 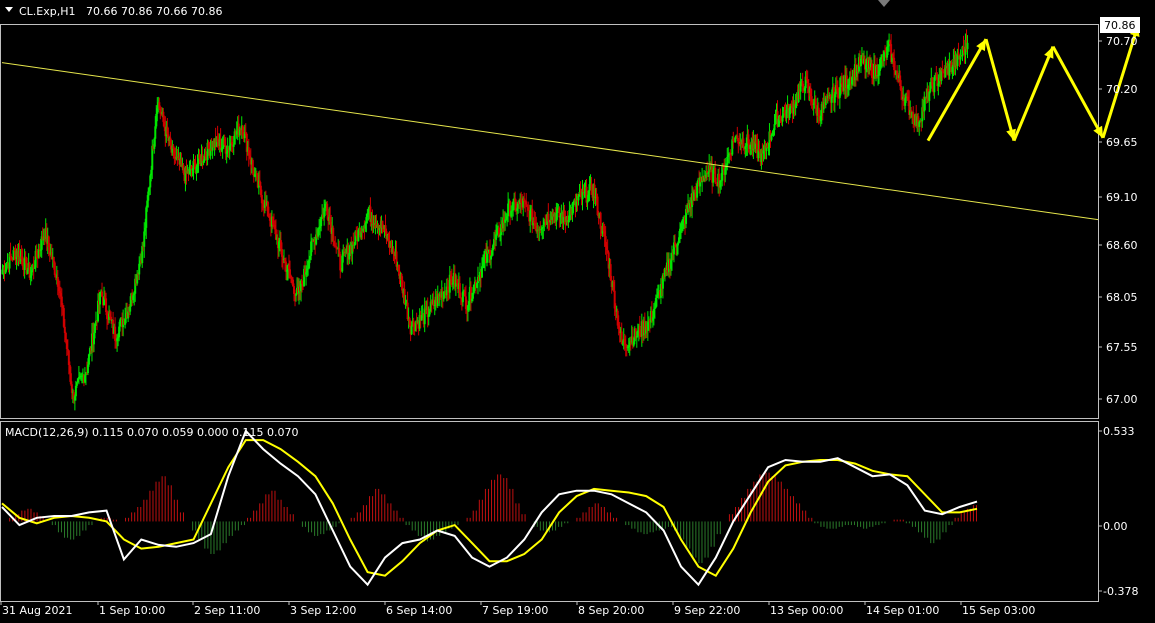 What do you see at coordinates (515, 610) in the screenshot?
I see `time-tick-label: 7 Sep 19:00` at bounding box center [515, 610].